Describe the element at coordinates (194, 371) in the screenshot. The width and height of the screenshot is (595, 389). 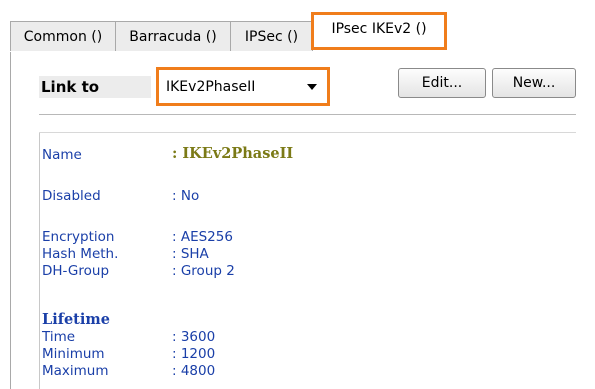
I see `property-value: : 4800` at that location.